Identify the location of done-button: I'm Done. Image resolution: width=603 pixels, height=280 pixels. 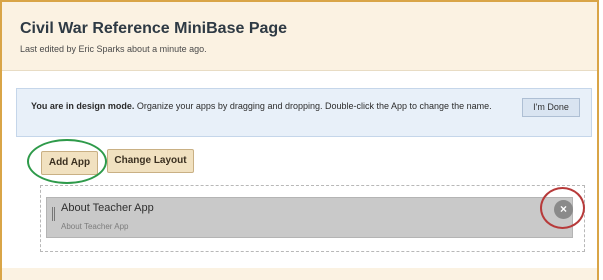
(551, 107).